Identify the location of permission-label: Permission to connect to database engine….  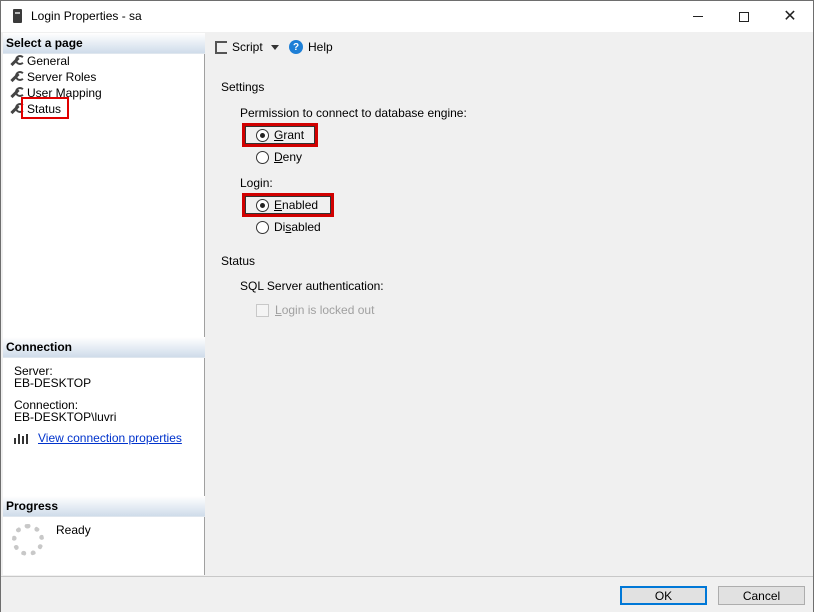
(353, 113).